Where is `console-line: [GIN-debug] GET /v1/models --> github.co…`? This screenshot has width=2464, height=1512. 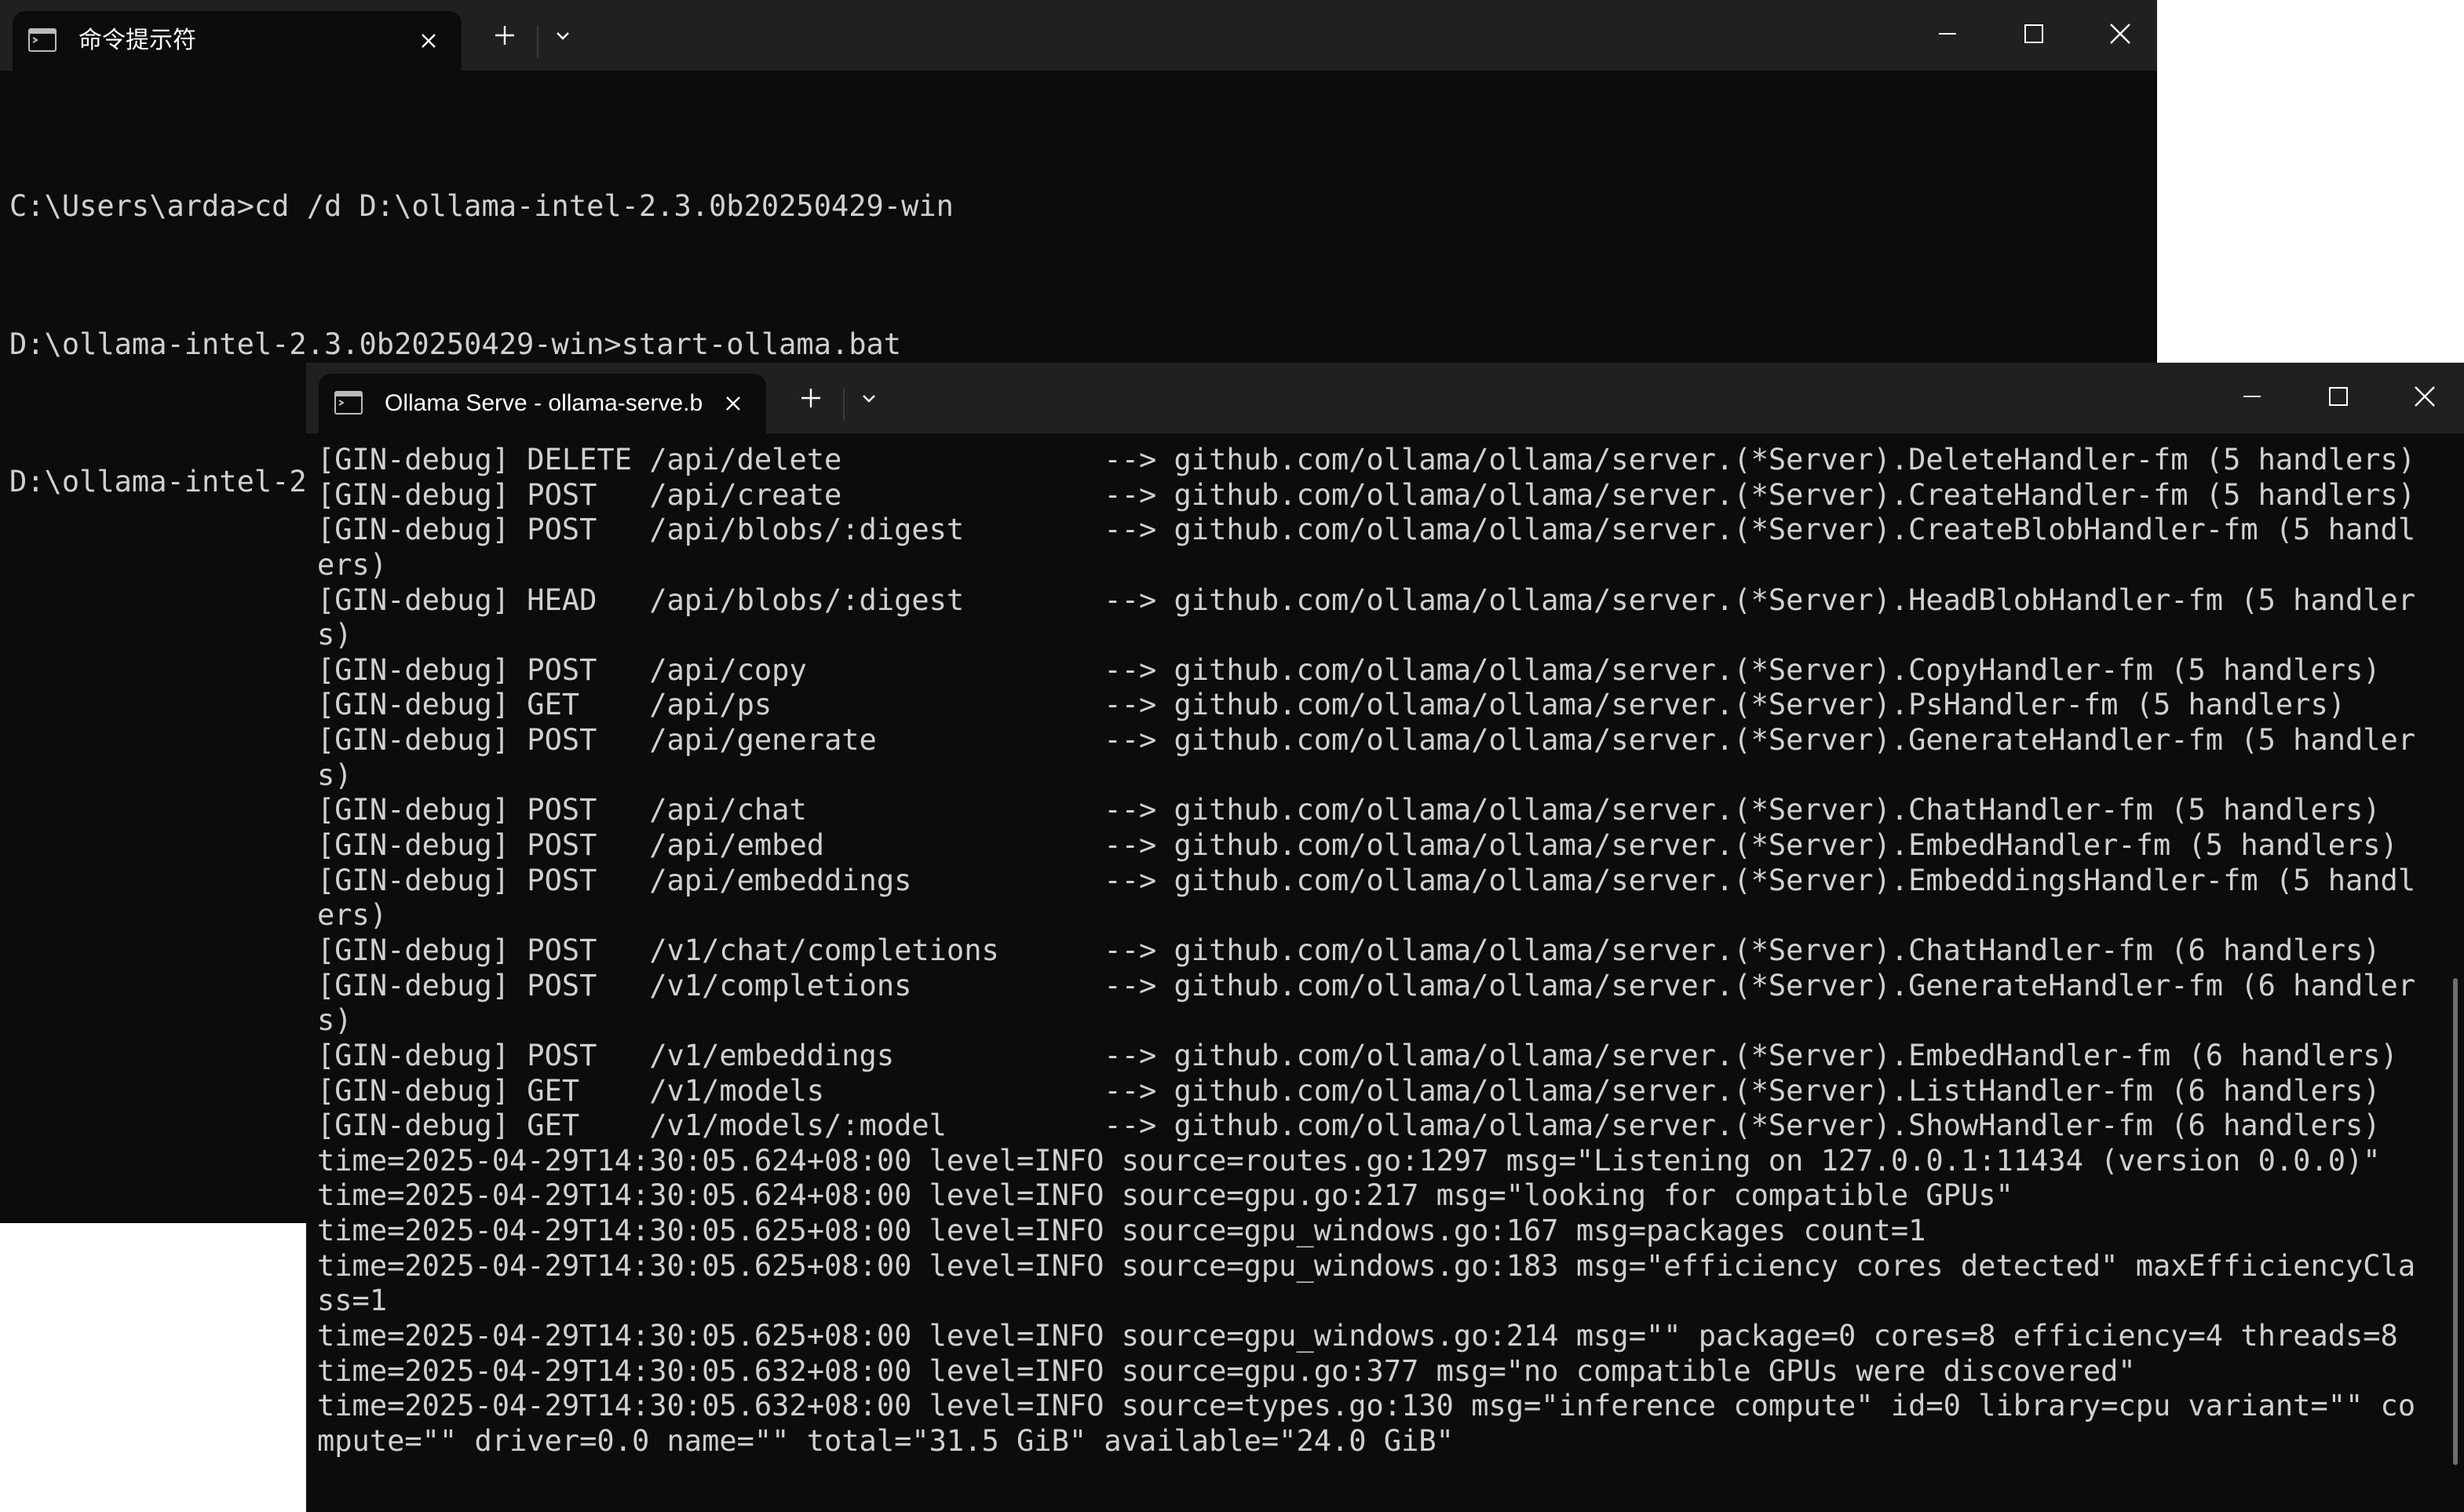
console-line: [GIN-debug] GET /v1/models --> github.co… is located at coordinates (1349, 1090).